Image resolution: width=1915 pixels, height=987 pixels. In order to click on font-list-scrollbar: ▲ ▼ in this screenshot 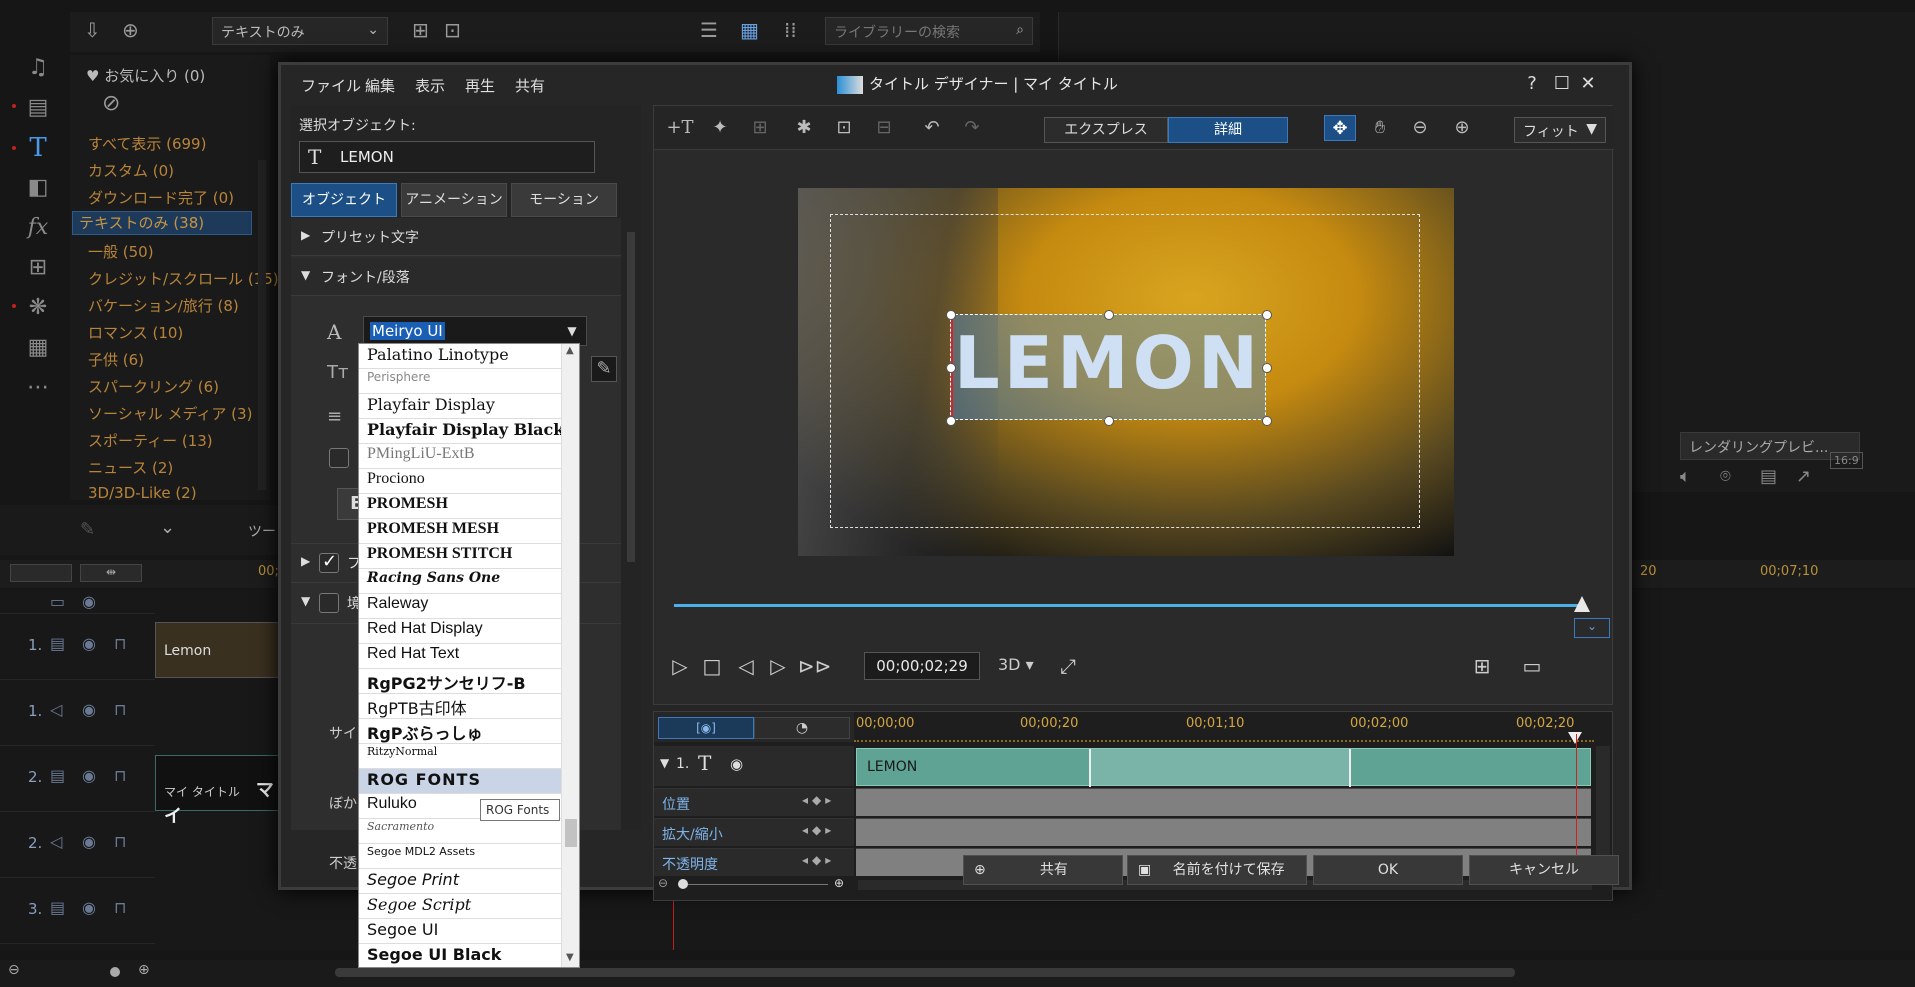, I will do `click(570, 655)`.